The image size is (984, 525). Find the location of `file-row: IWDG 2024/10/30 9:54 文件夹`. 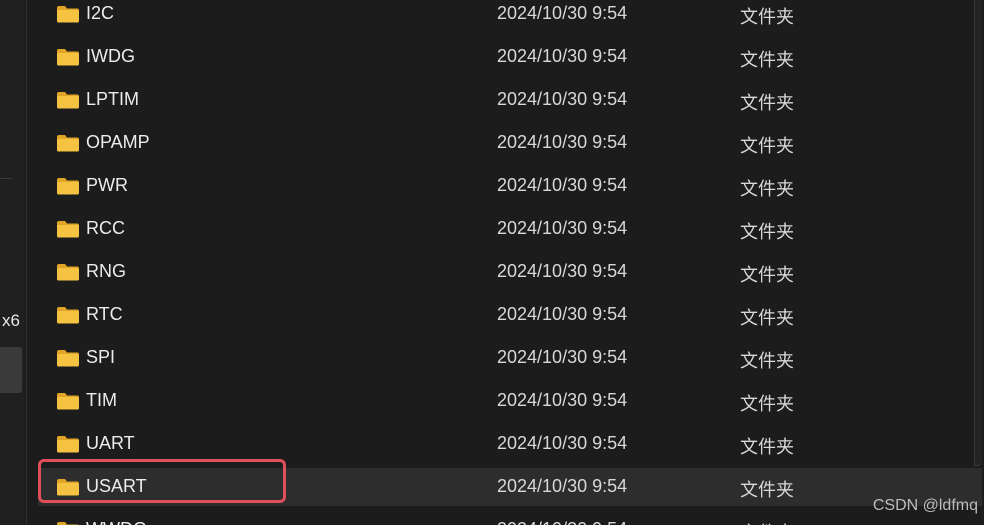

file-row: IWDG 2024/10/30 9:54 文件夹 is located at coordinates (510, 57).